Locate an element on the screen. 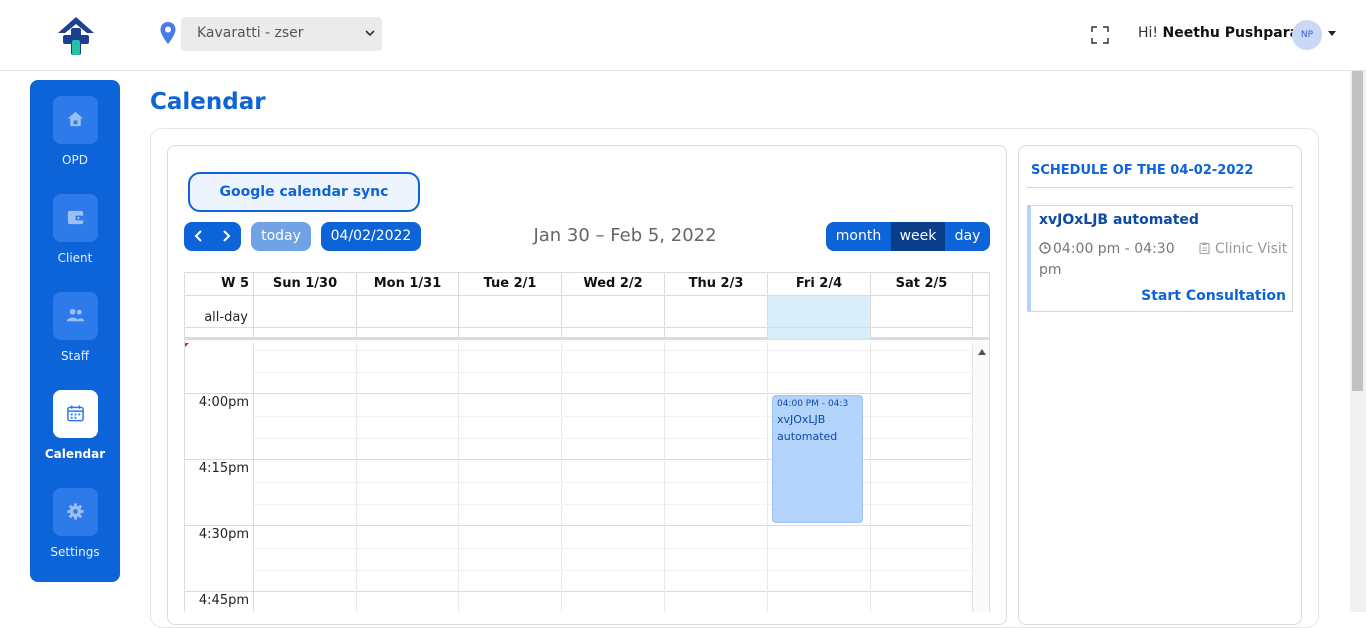 The height and width of the screenshot is (628, 1366). home-icon is located at coordinates (75, 119).